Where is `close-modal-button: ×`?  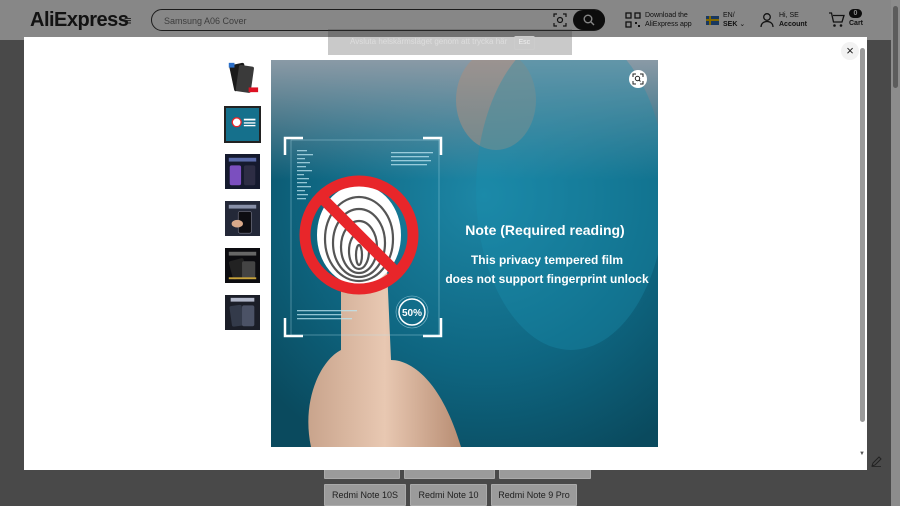
close-modal-button: × is located at coordinates (850, 51).